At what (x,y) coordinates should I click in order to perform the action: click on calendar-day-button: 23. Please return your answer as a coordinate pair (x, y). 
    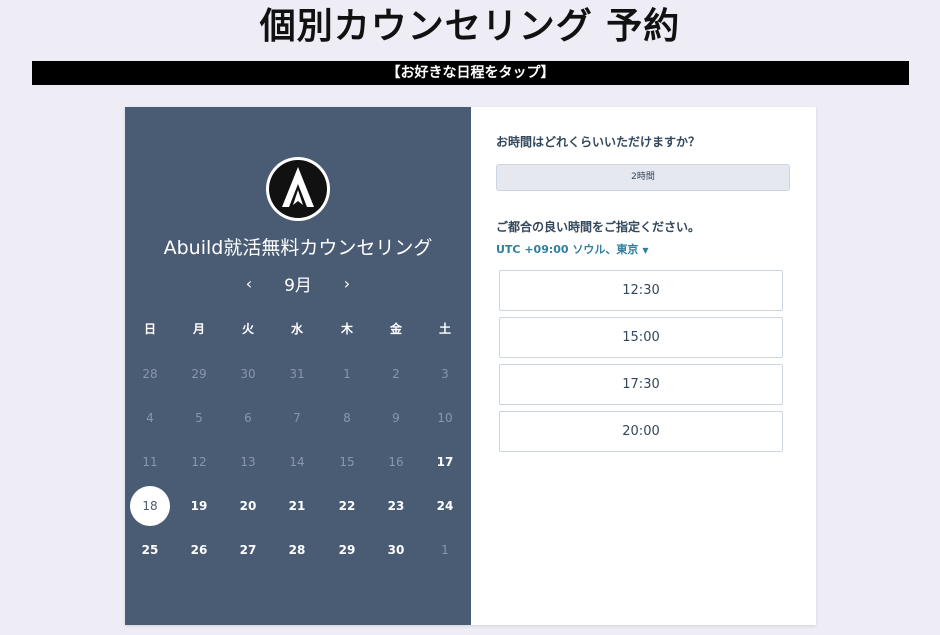
    Looking at the image, I should click on (396, 506).